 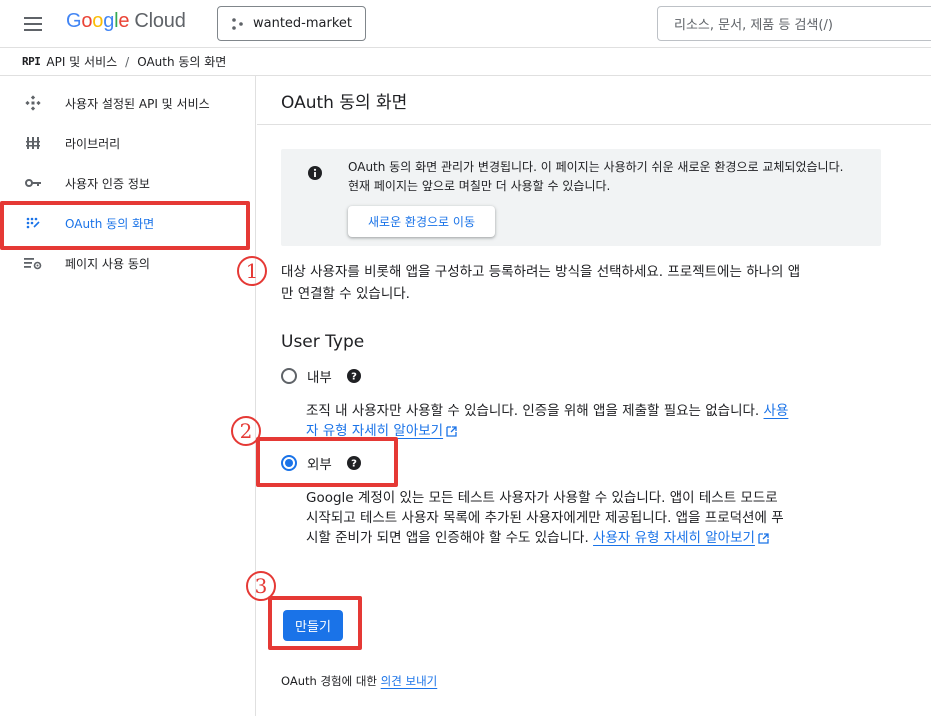 I want to click on project-icon, so click(x=237, y=23).